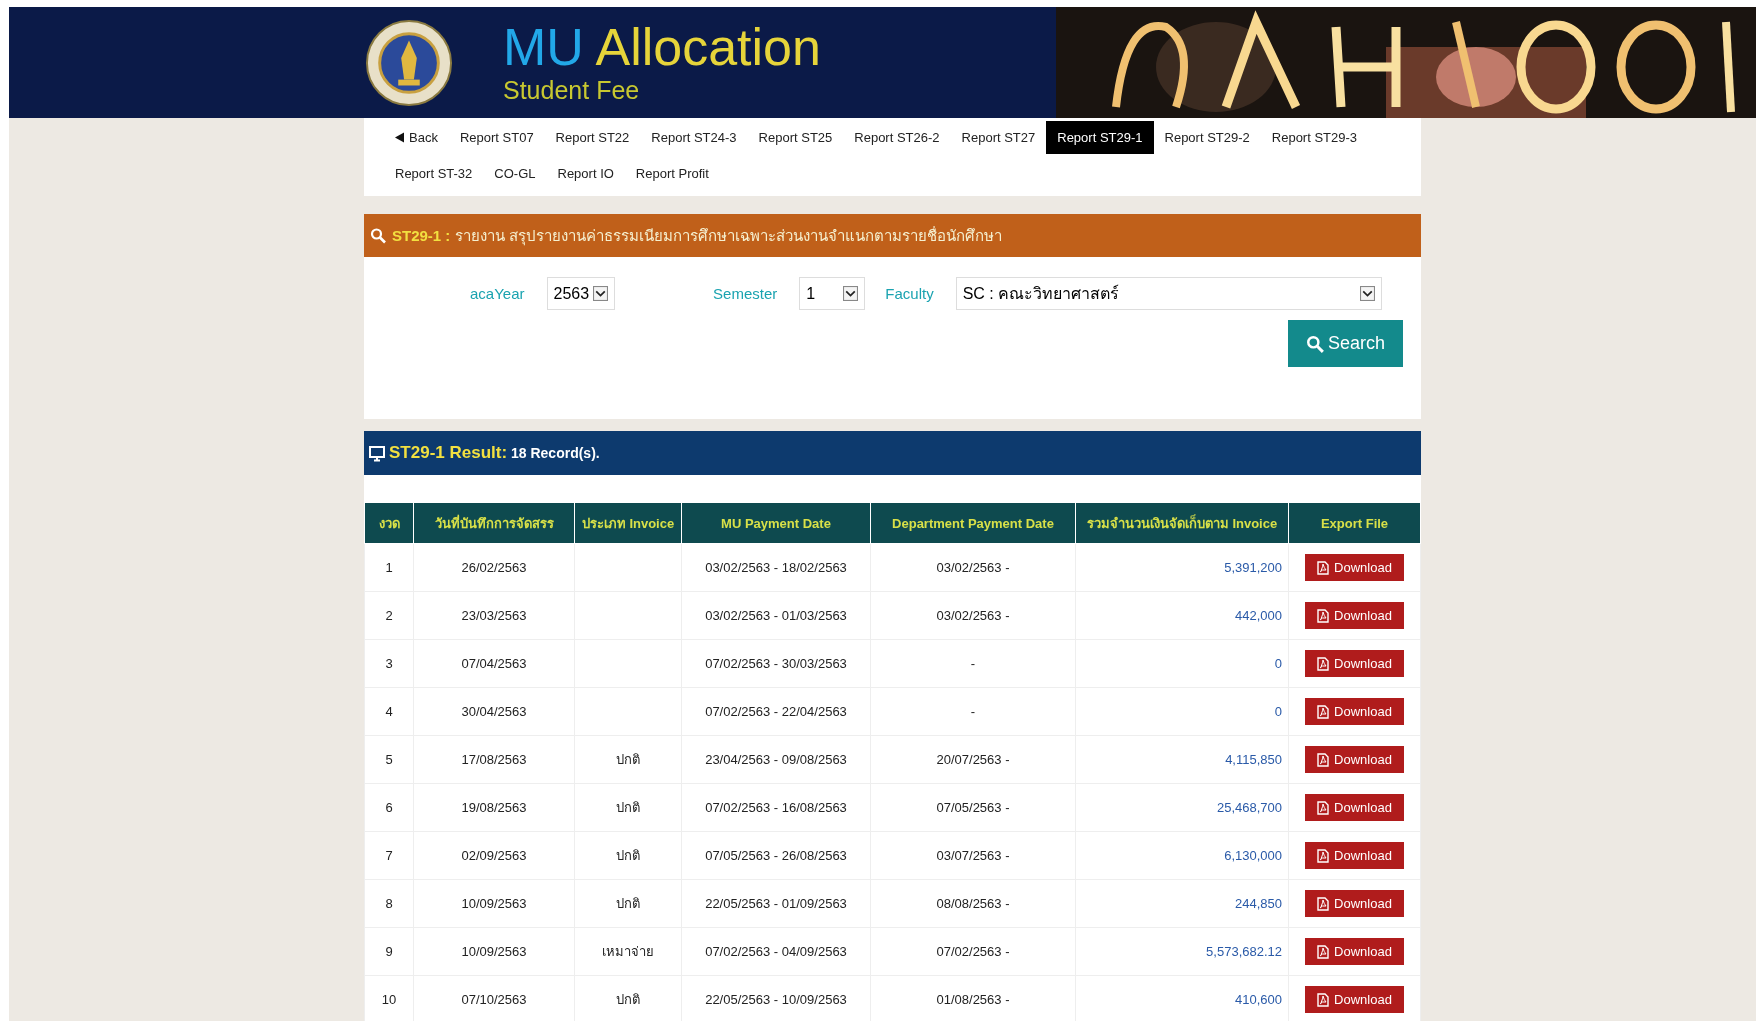  What do you see at coordinates (389, 615) in the screenshot?
I see `row-number: 2` at bounding box center [389, 615].